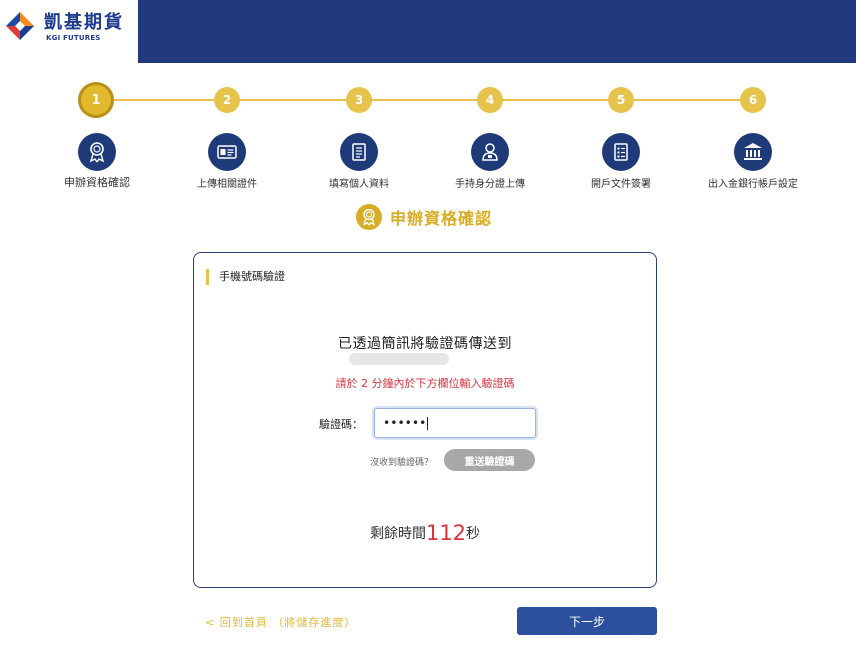 Image resolution: width=856 pixels, height=664 pixels. Describe the element at coordinates (489, 460) in the screenshot. I see `resend-code-button: 重送驗證碼` at that location.